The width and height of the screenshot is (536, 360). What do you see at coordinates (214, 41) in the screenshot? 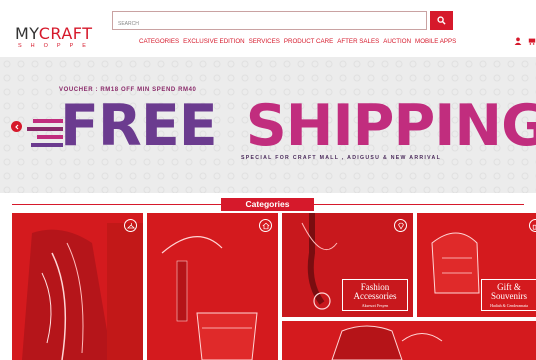
I see `nav-exclusive-edition: EXCLUSIVE EDITION` at bounding box center [214, 41].